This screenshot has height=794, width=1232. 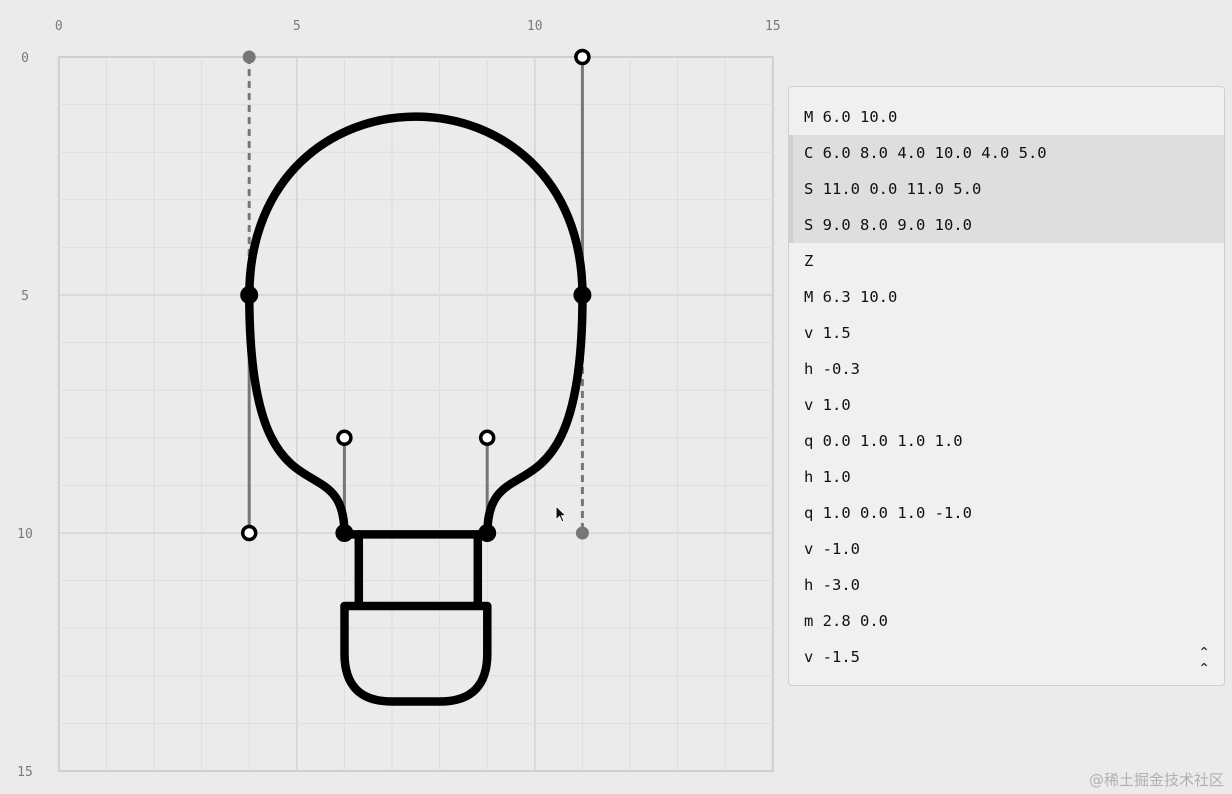 What do you see at coordinates (1006, 405) in the screenshot?
I see `path-command-item: v 1.0` at bounding box center [1006, 405].